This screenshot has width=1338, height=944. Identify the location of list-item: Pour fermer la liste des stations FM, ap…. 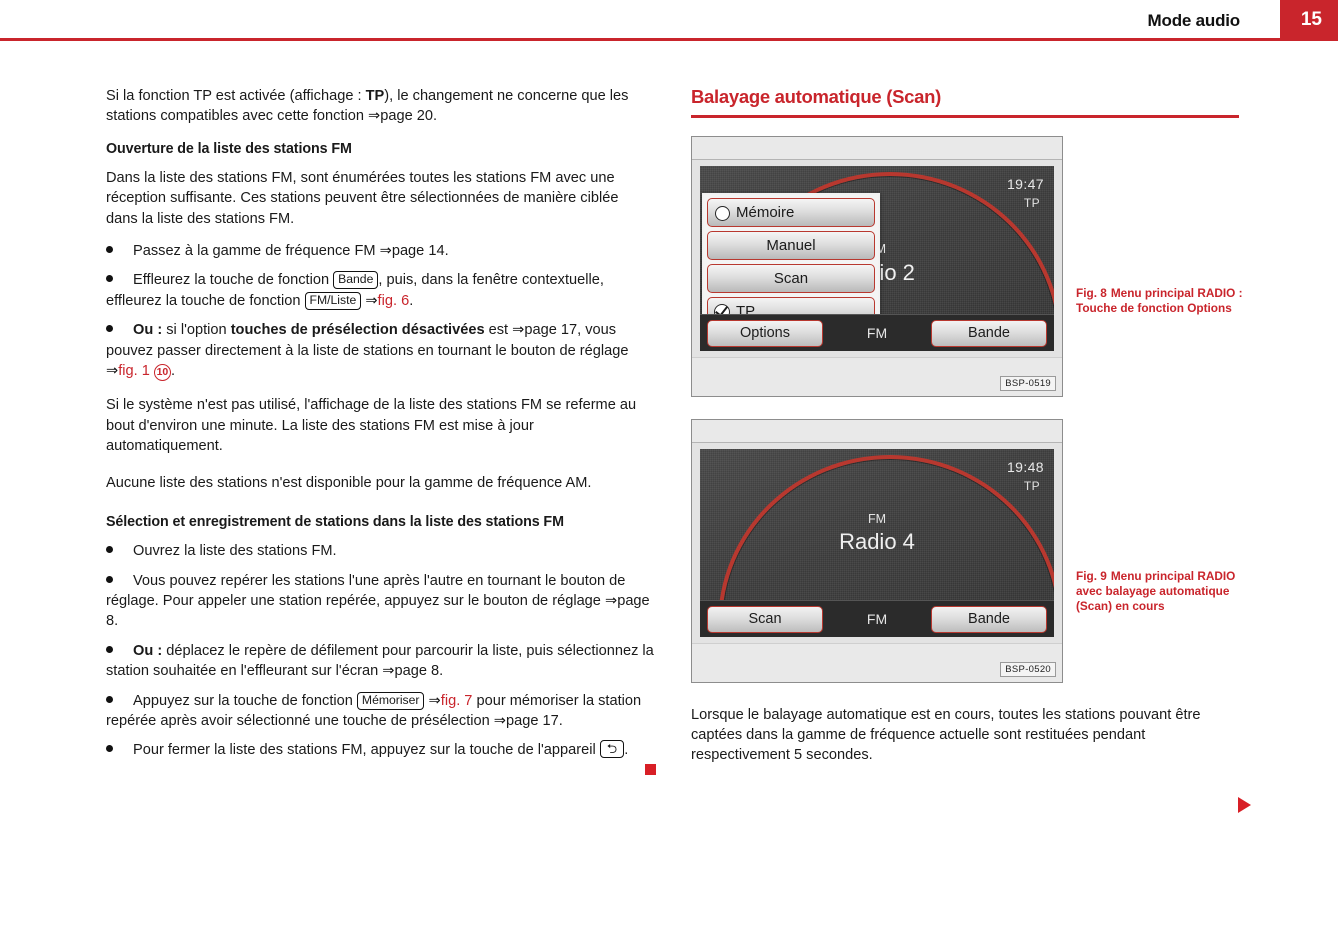
(380, 750).